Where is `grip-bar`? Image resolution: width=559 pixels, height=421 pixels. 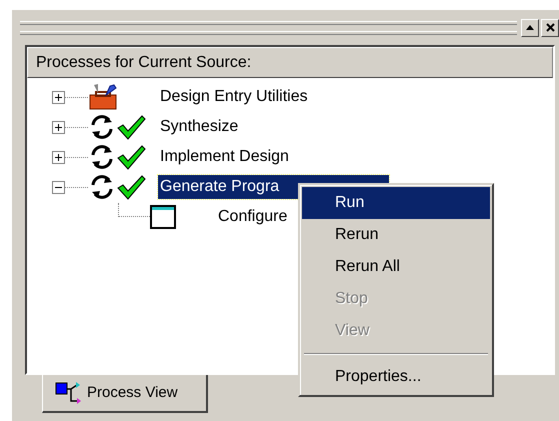
grip-bar is located at coordinates (268, 27).